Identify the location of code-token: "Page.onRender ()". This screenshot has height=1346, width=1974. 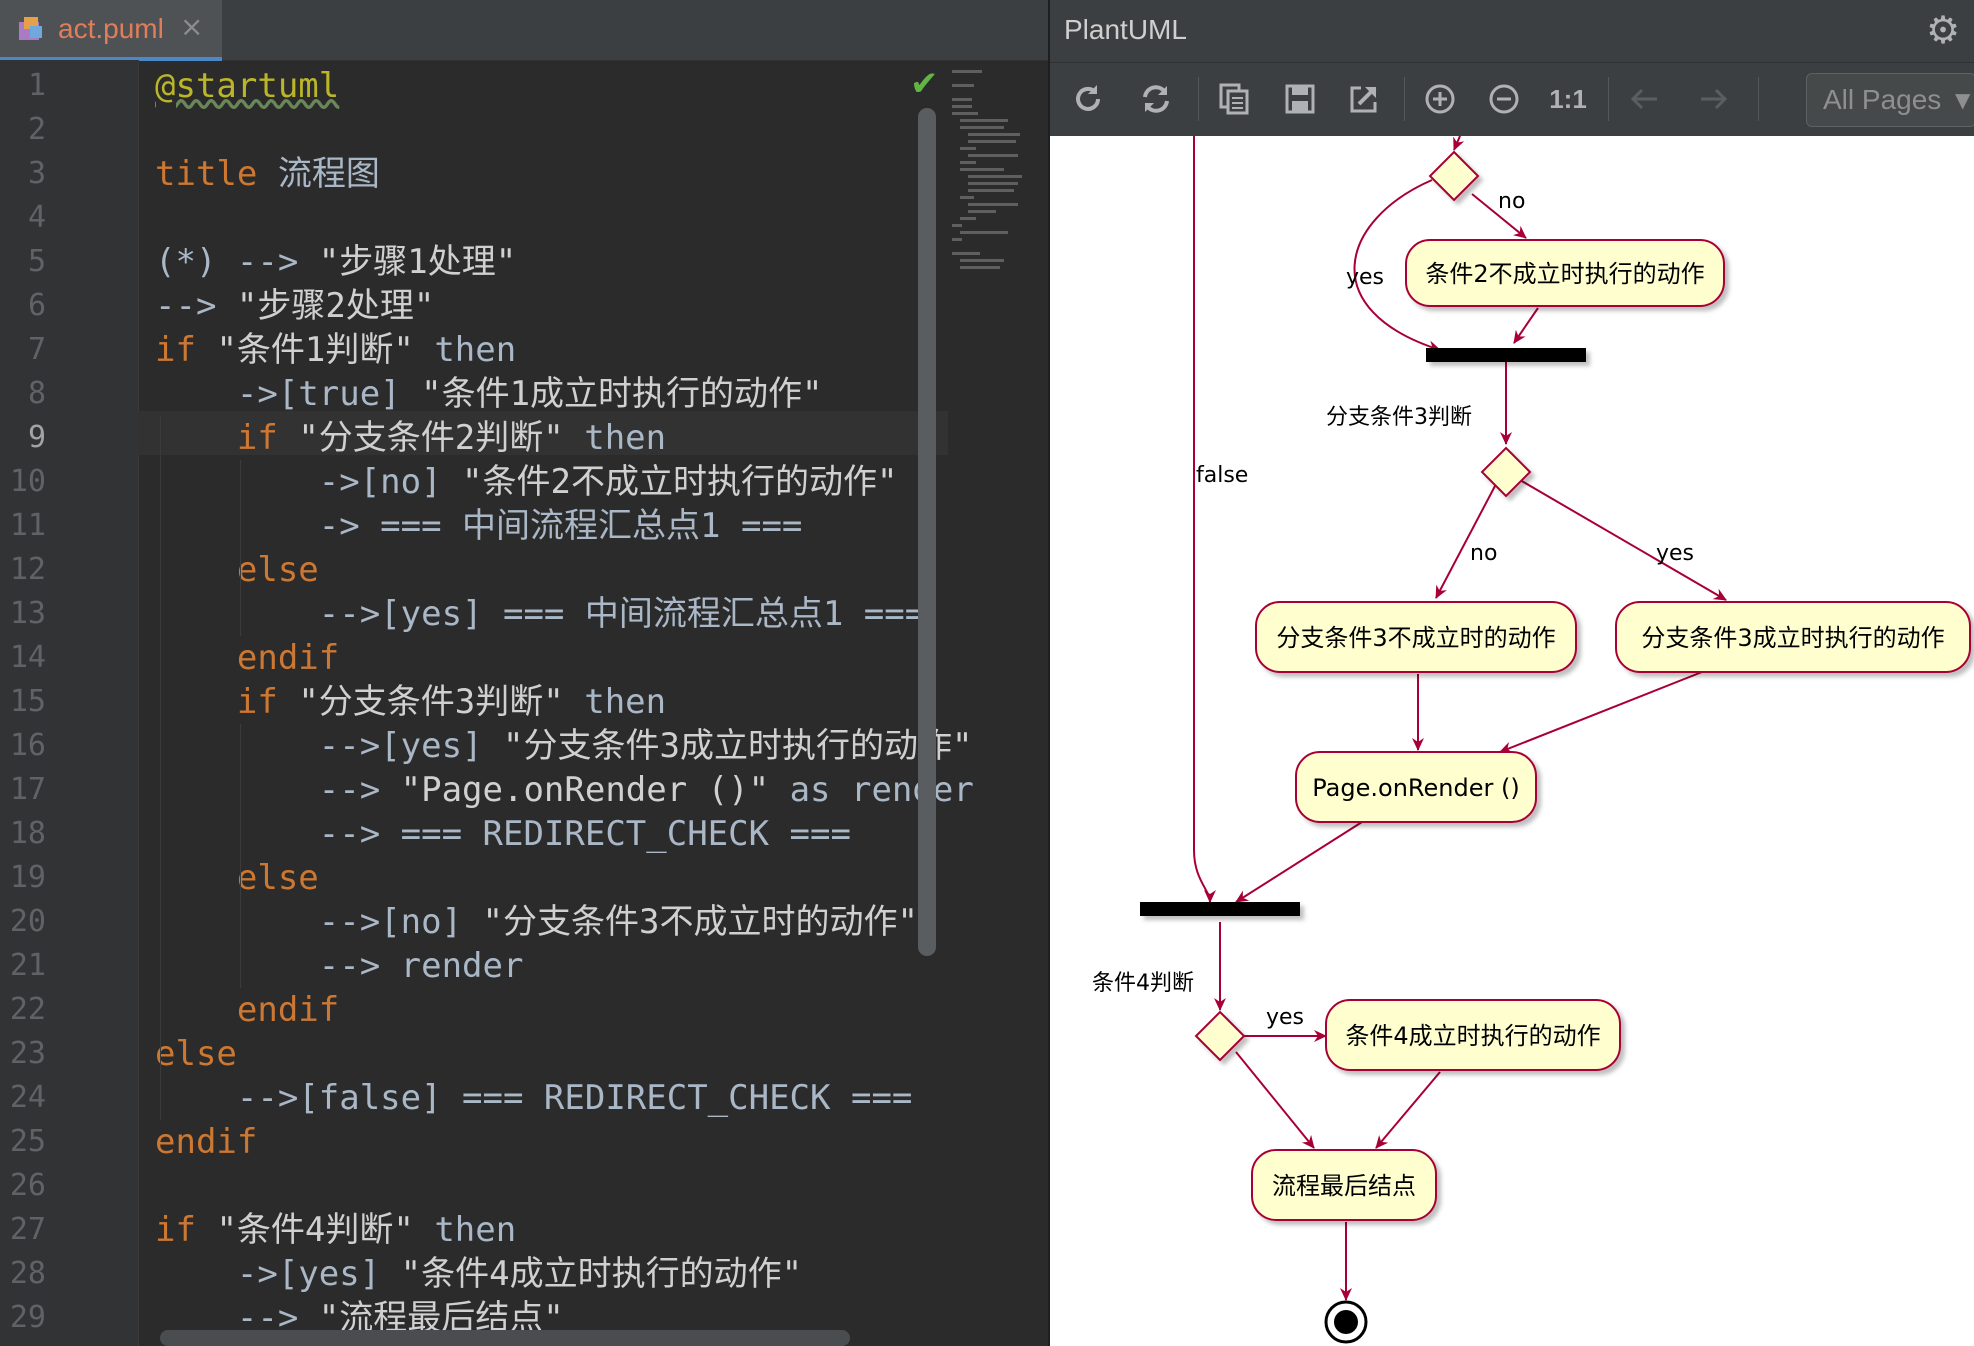
(585, 790).